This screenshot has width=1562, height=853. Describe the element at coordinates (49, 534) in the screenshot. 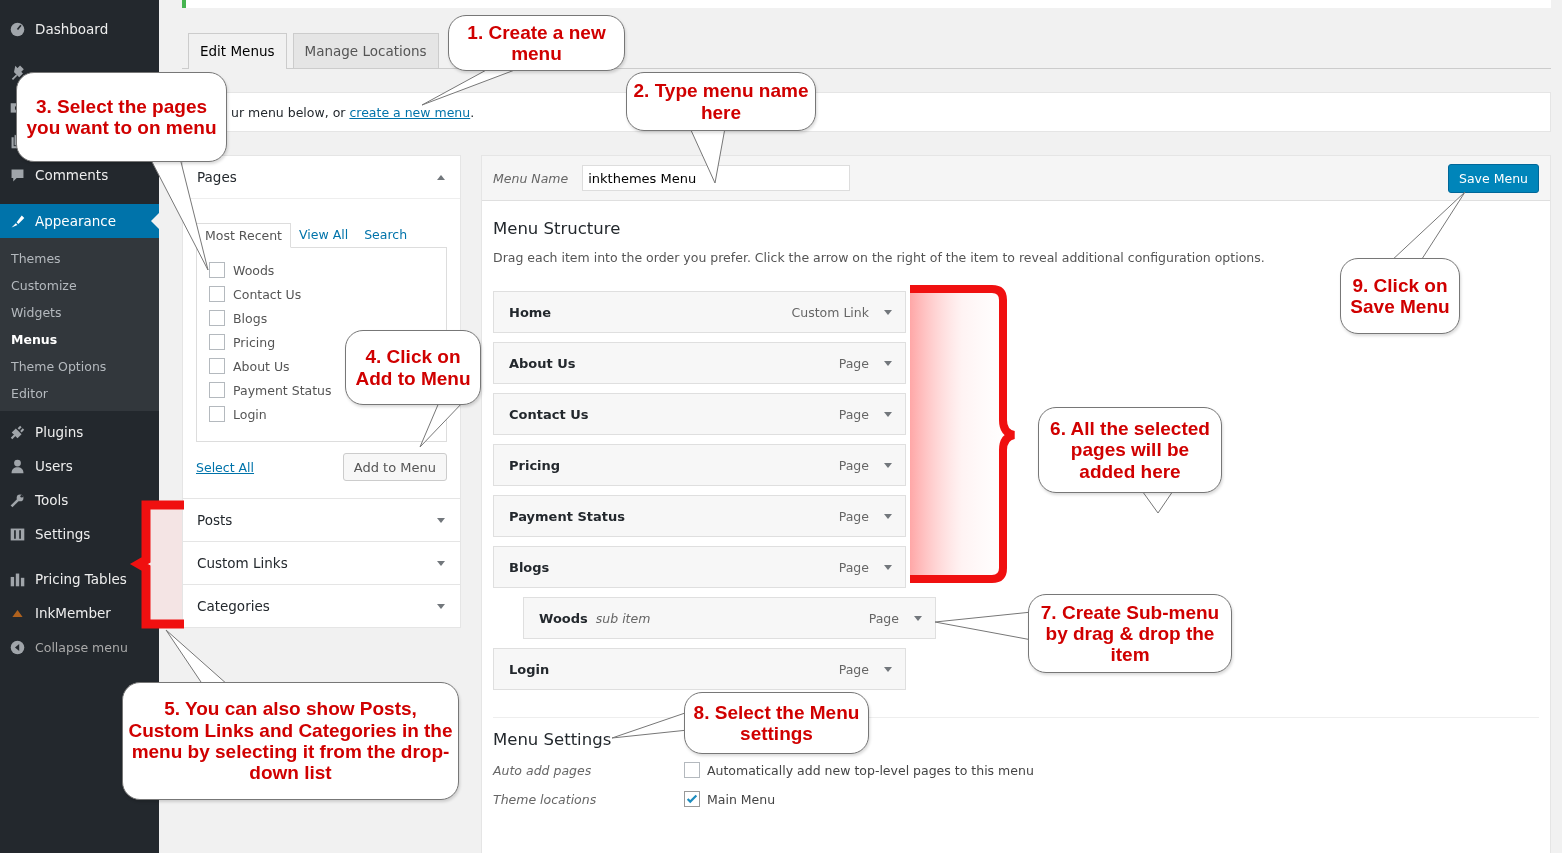

I see `sidebar-item: Settings` at that location.